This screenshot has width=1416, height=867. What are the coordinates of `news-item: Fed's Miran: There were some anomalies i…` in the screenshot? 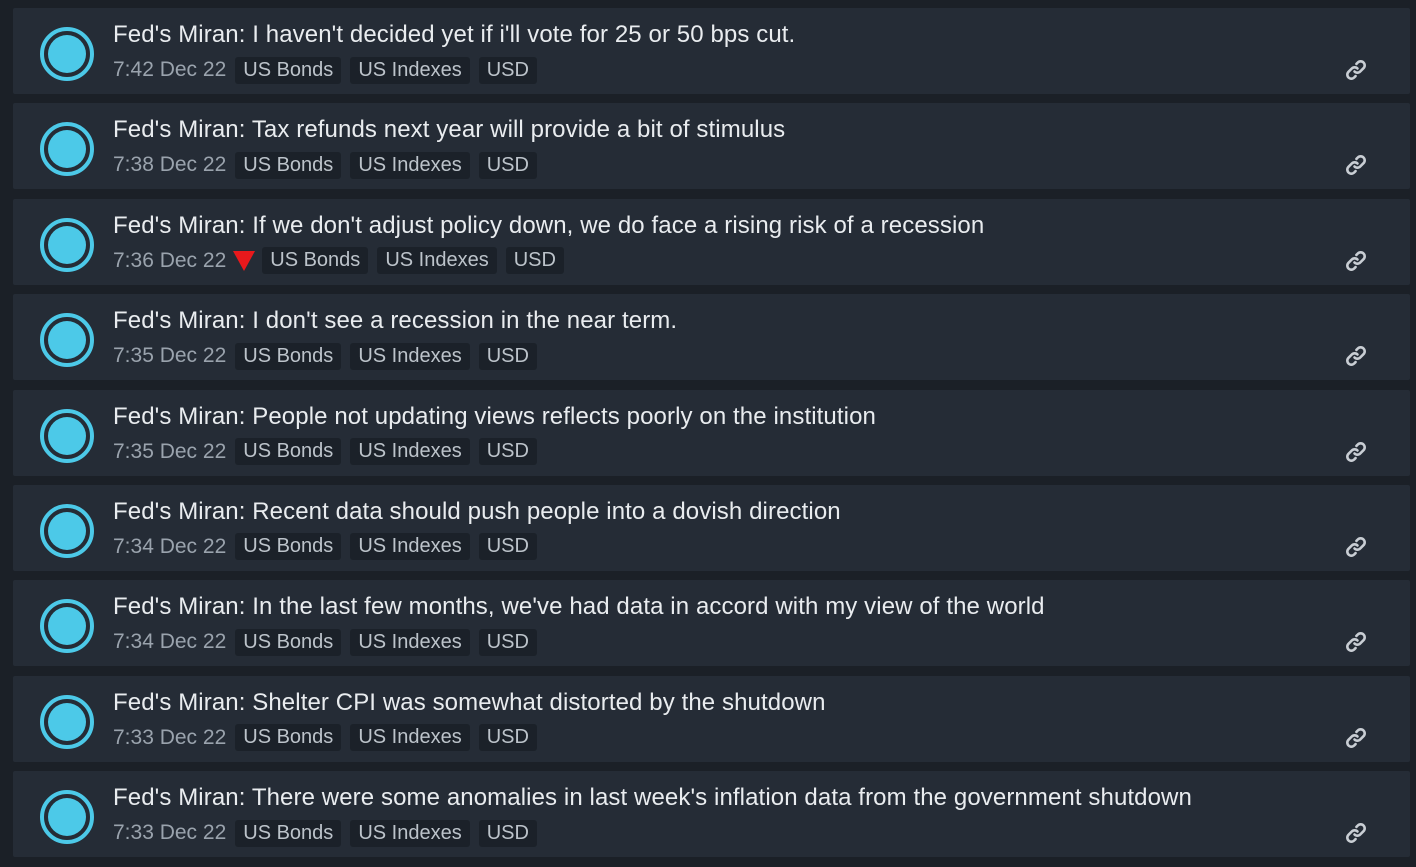 It's located at (711, 814).